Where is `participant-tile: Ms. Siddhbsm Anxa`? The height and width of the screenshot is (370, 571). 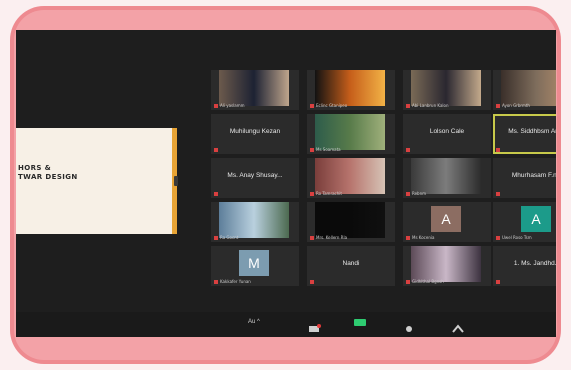
participant-tile: Ms. Siddhbsm Anxa is located at coordinates (524, 134).